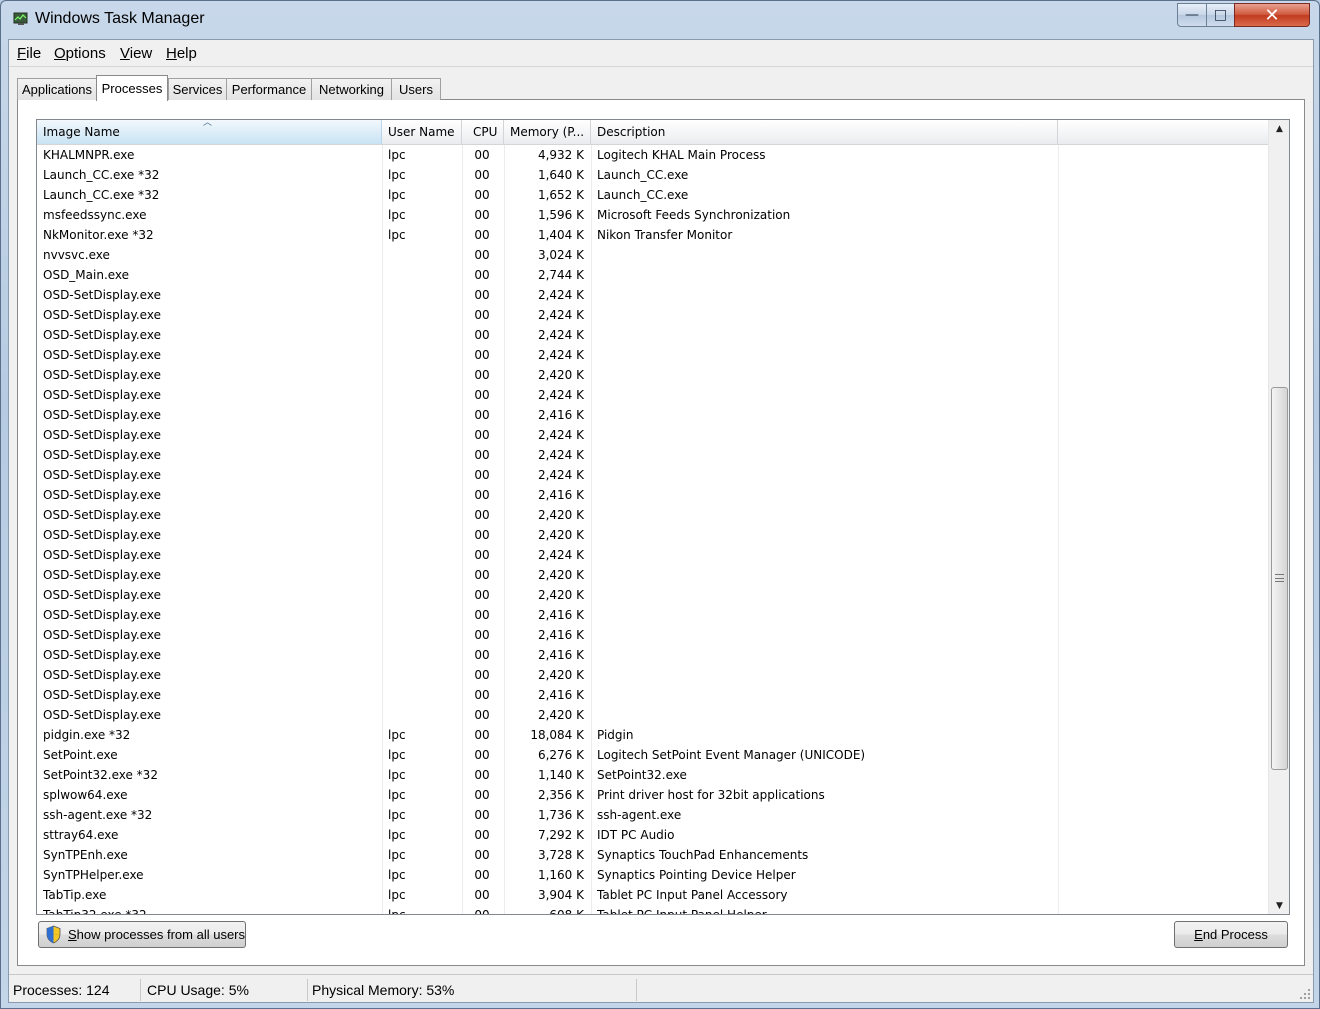  What do you see at coordinates (824, 132) in the screenshot?
I see `column-description: Description` at bounding box center [824, 132].